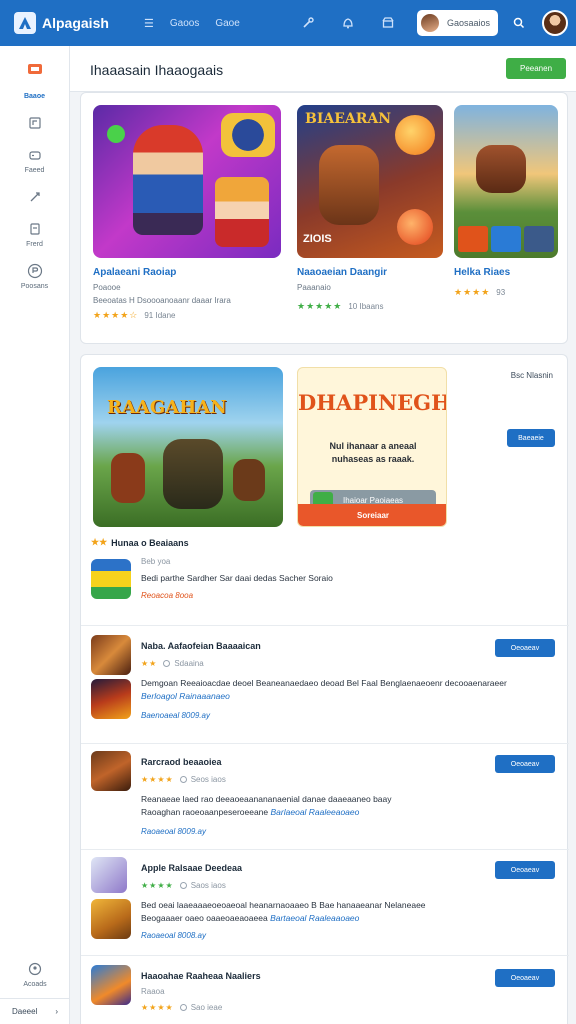 The width and height of the screenshot is (576, 1024). I want to click on item-link: Berloagol Rainaaanaeo, so click(185, 696).